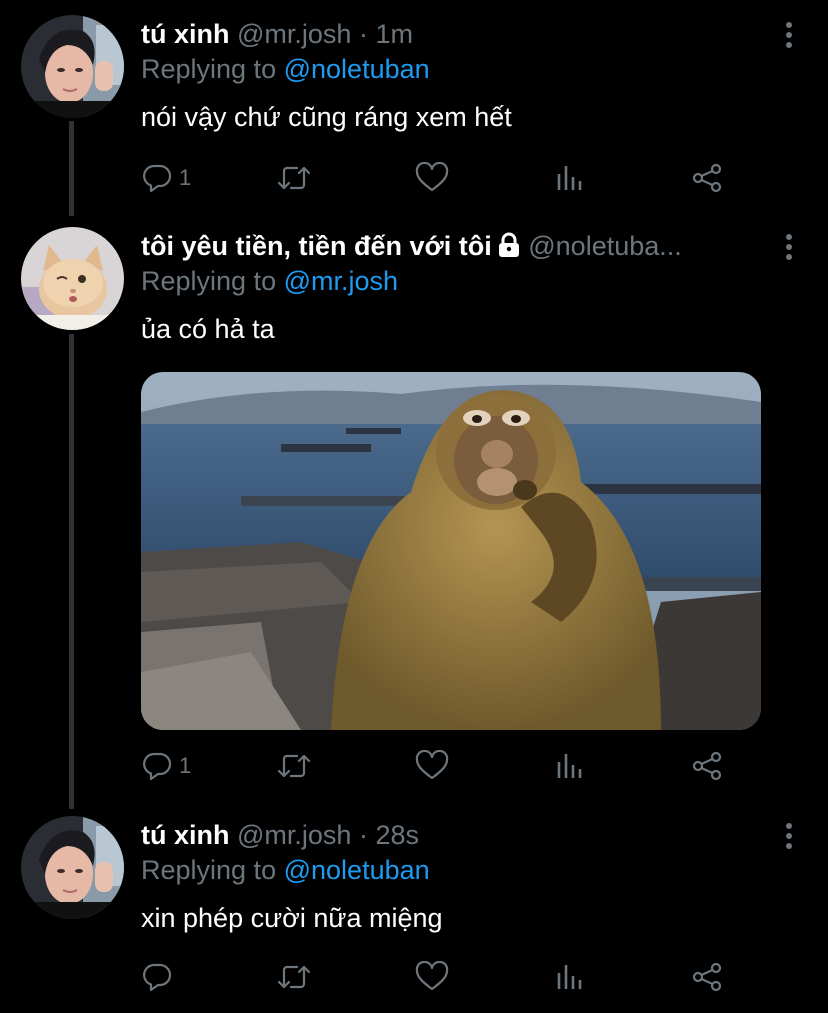 This screenshot has width=828, height=1013. I want to click on timestamp: 1m, so click(394, 34).